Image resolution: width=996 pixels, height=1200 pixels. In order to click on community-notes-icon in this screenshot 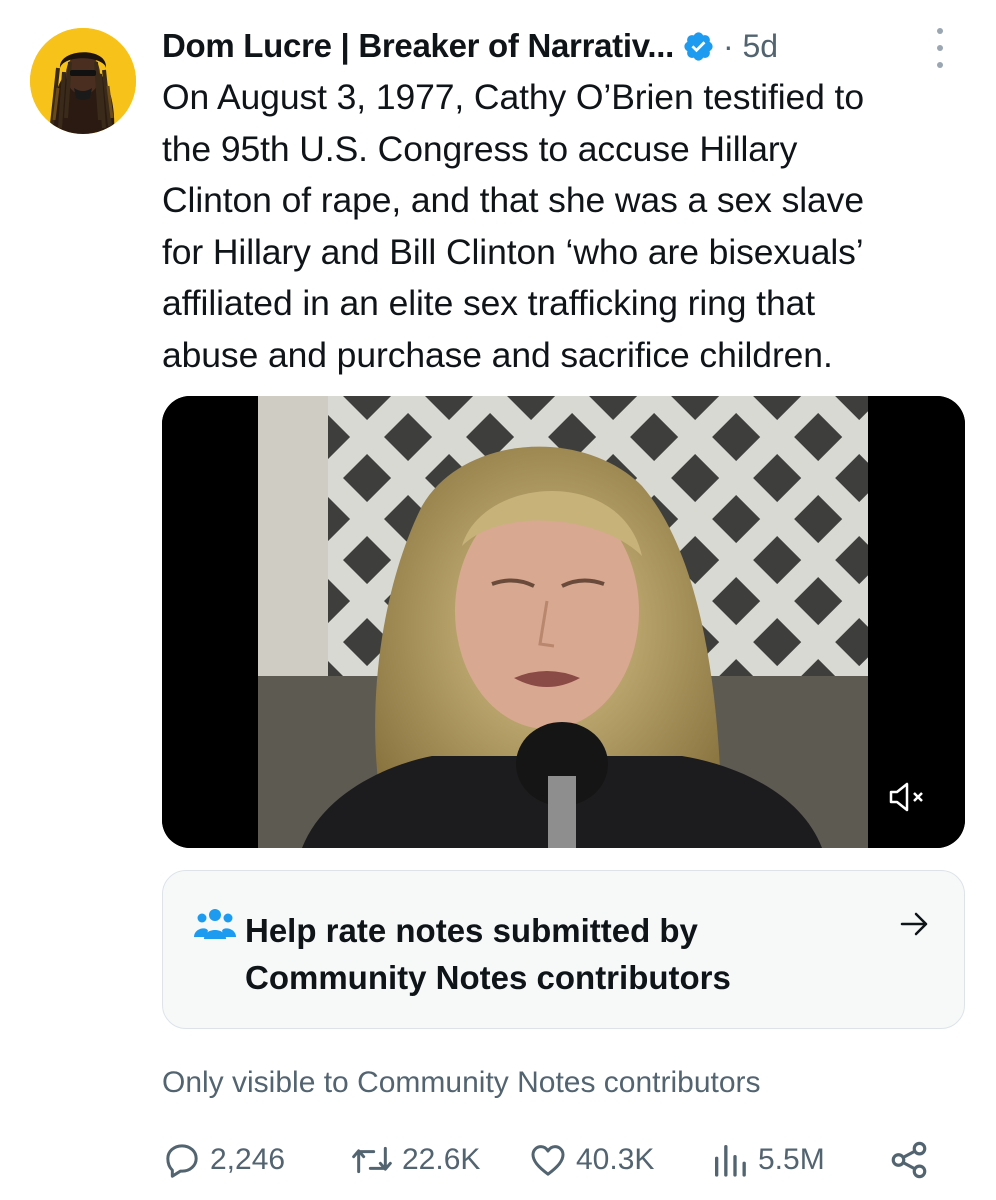, I will do `click(215, 924)`.